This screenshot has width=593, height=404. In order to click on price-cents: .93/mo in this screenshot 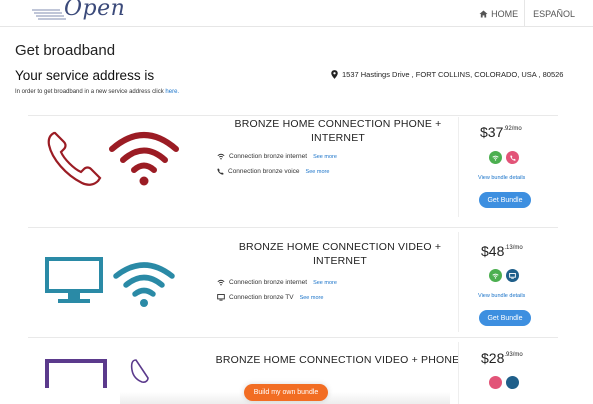, I will do `click(513, 355)`.